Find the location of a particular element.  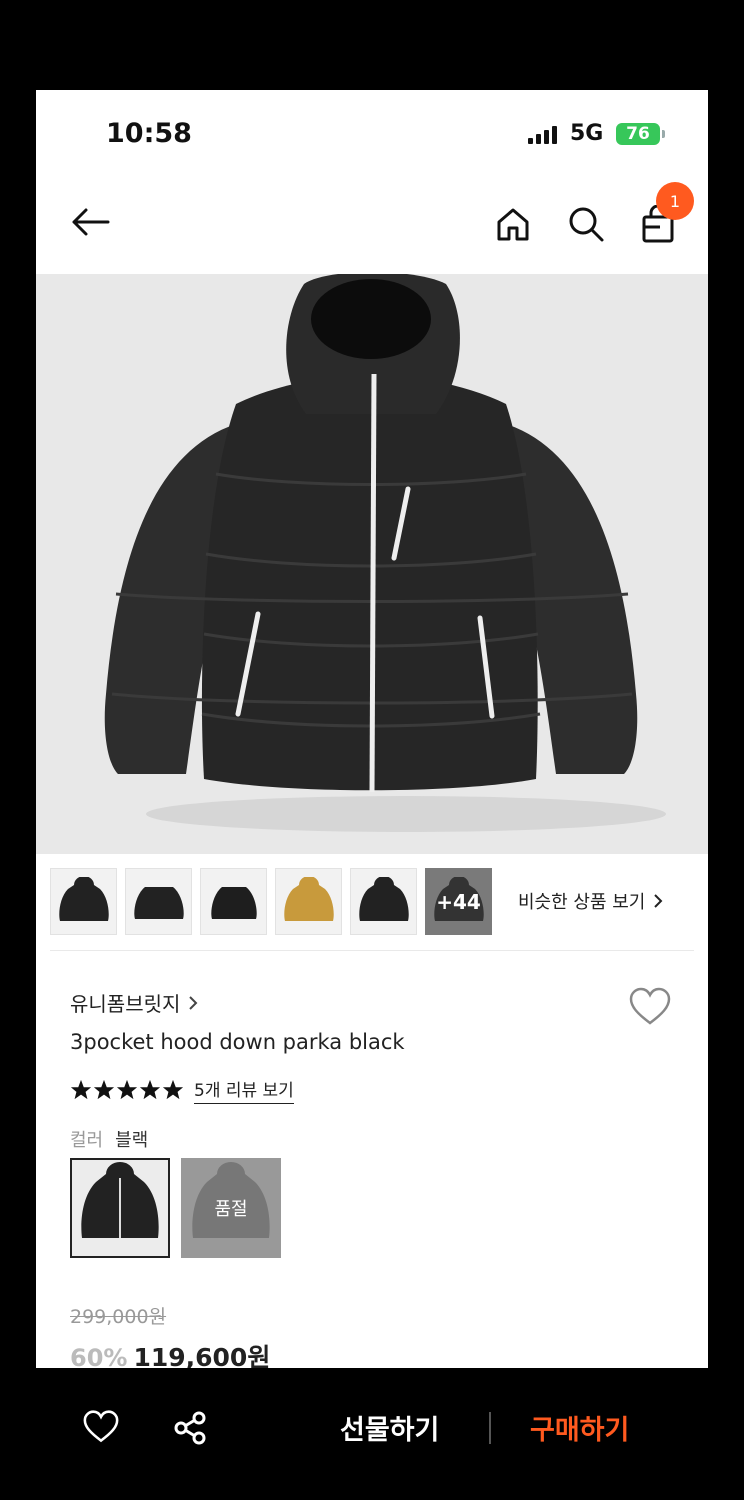

color-label: 컬러 is located at coordinates (87, 1140).